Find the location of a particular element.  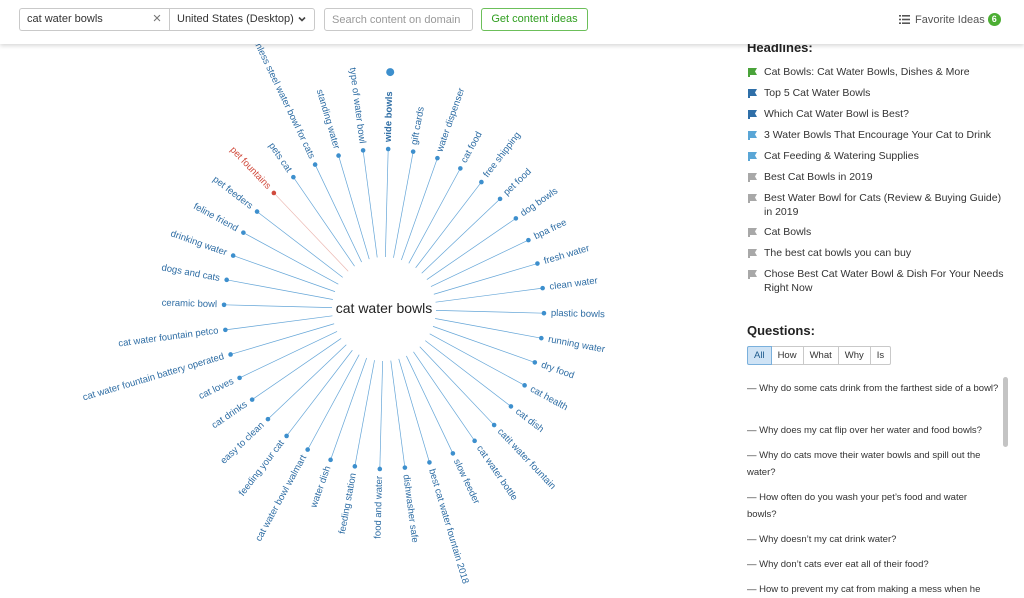

mindmap-topic-label: cat food is located at coordinates (472, 147).